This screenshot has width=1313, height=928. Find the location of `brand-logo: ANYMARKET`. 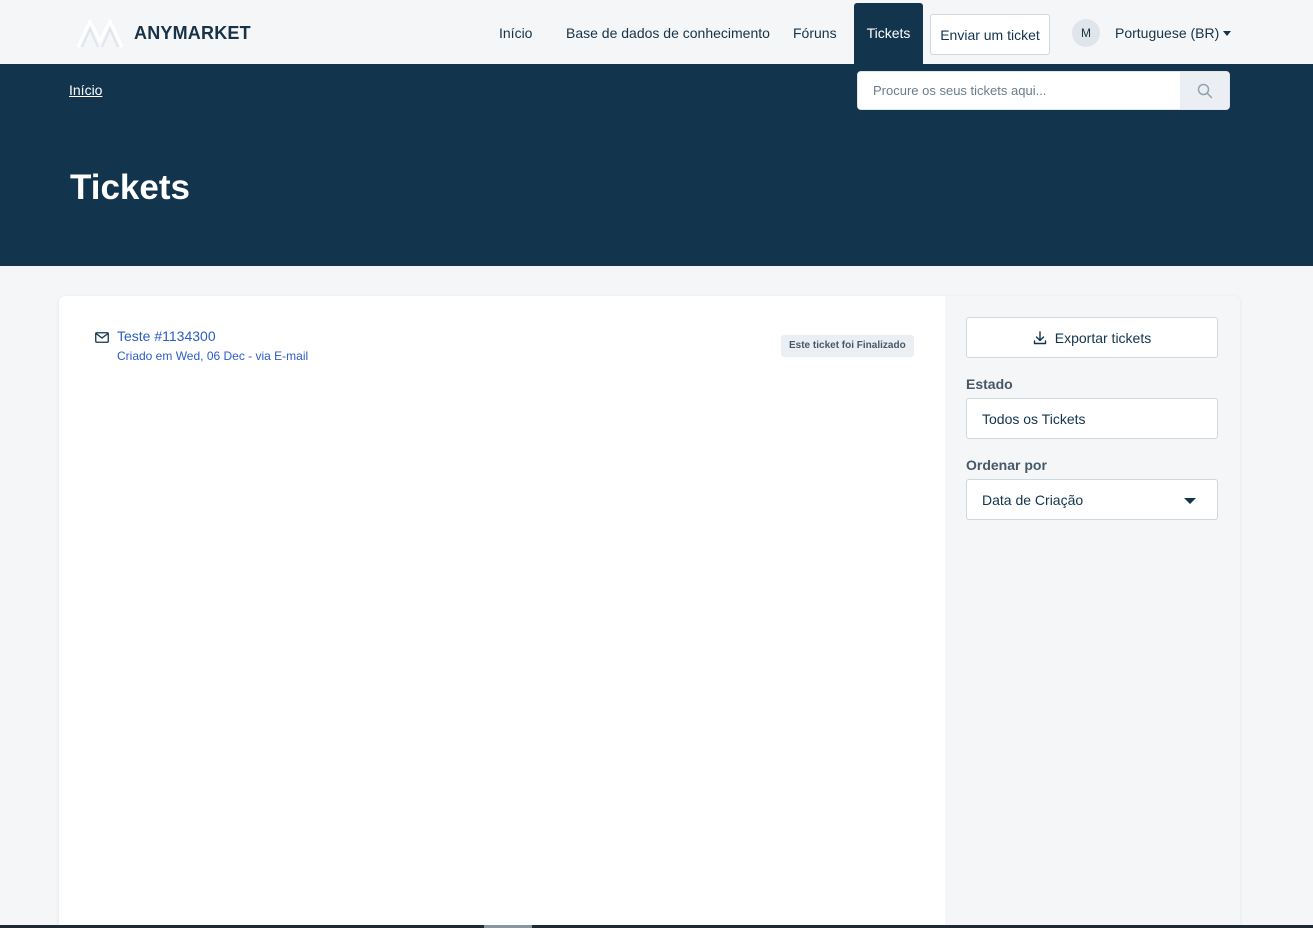

brand-logo: ANYMARKET is located at coordinates (163, 33).